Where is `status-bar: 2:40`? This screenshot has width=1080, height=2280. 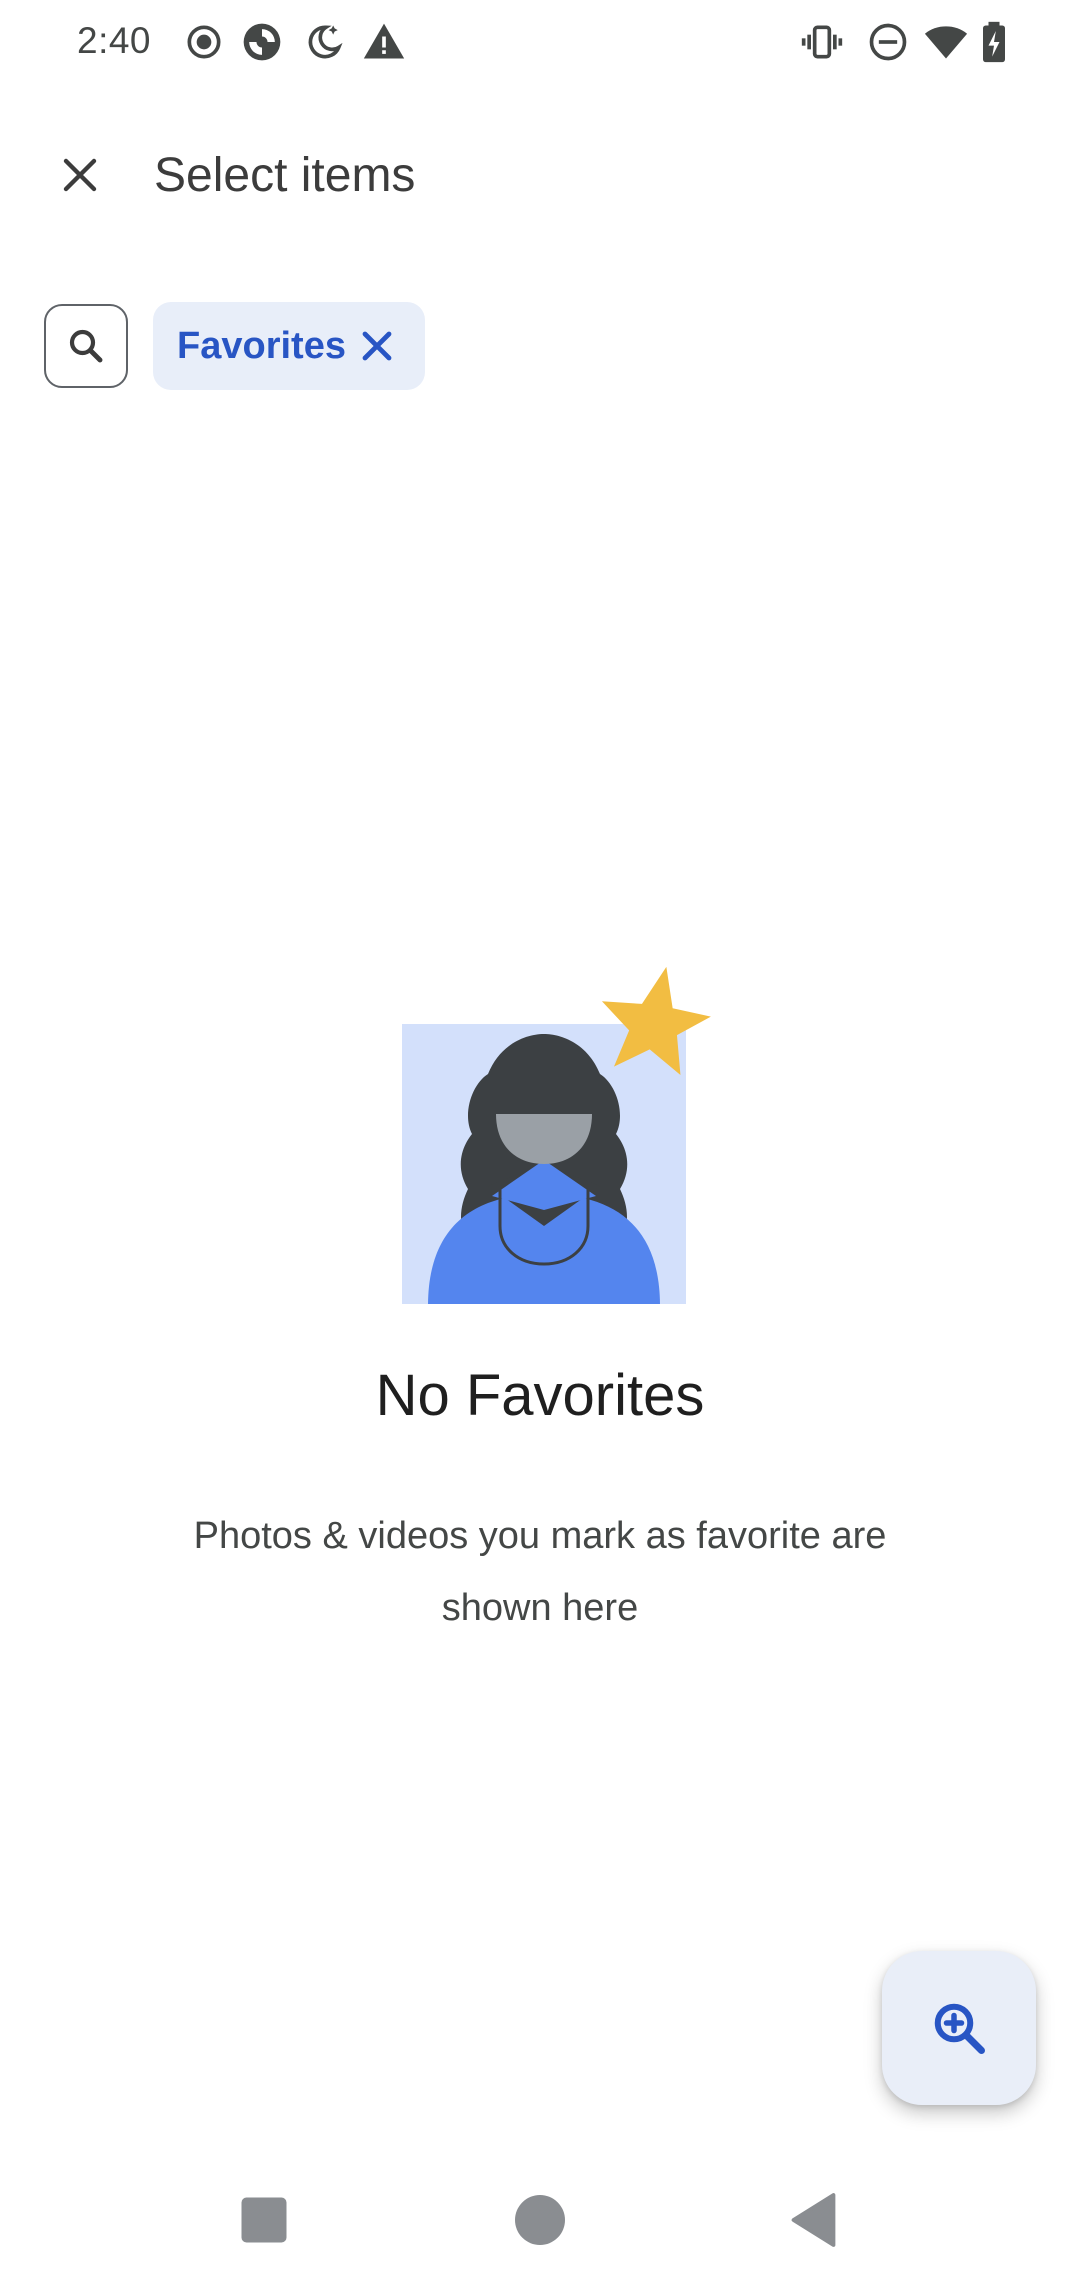 status-bar: 2:40 is located at coordinates (540, 45).